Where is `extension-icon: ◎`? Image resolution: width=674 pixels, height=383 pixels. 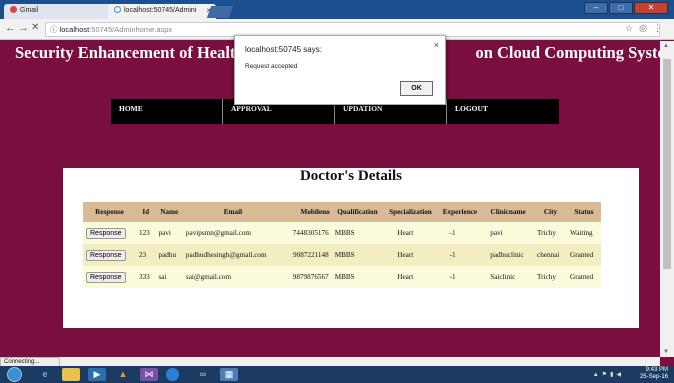
extension-icon: ◎ is located at coordinates (646, 28).